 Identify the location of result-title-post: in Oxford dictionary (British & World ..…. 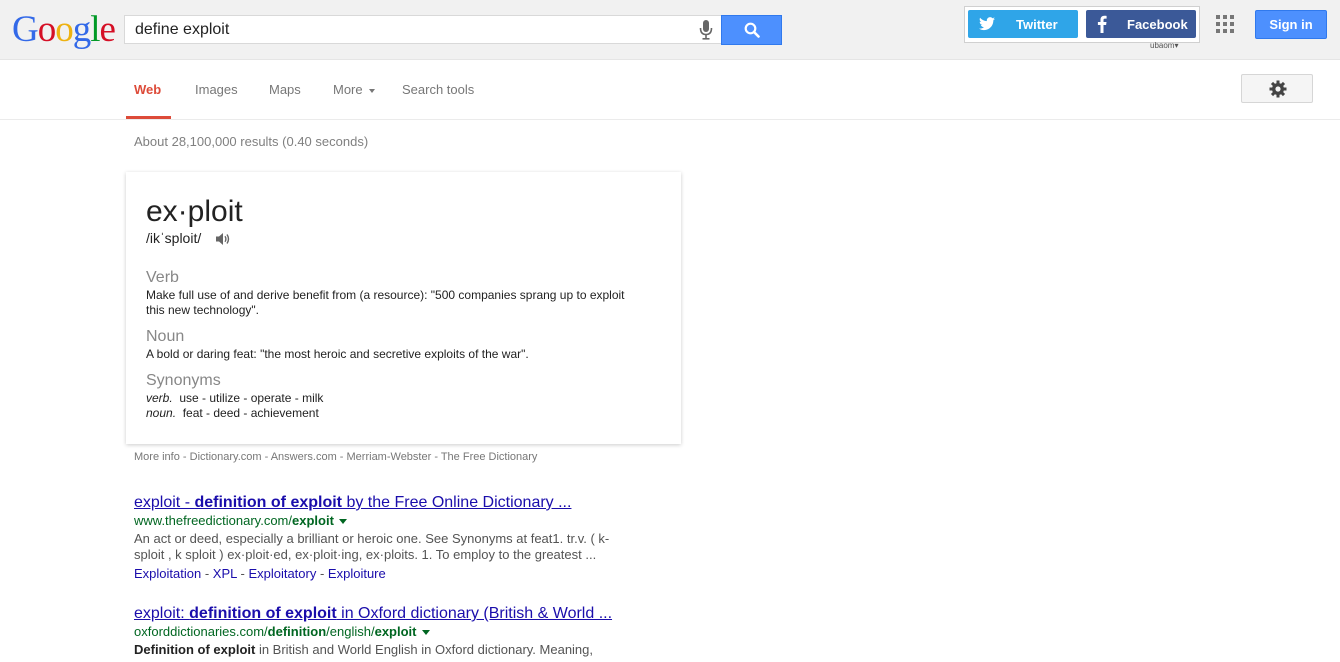
(474, 613).